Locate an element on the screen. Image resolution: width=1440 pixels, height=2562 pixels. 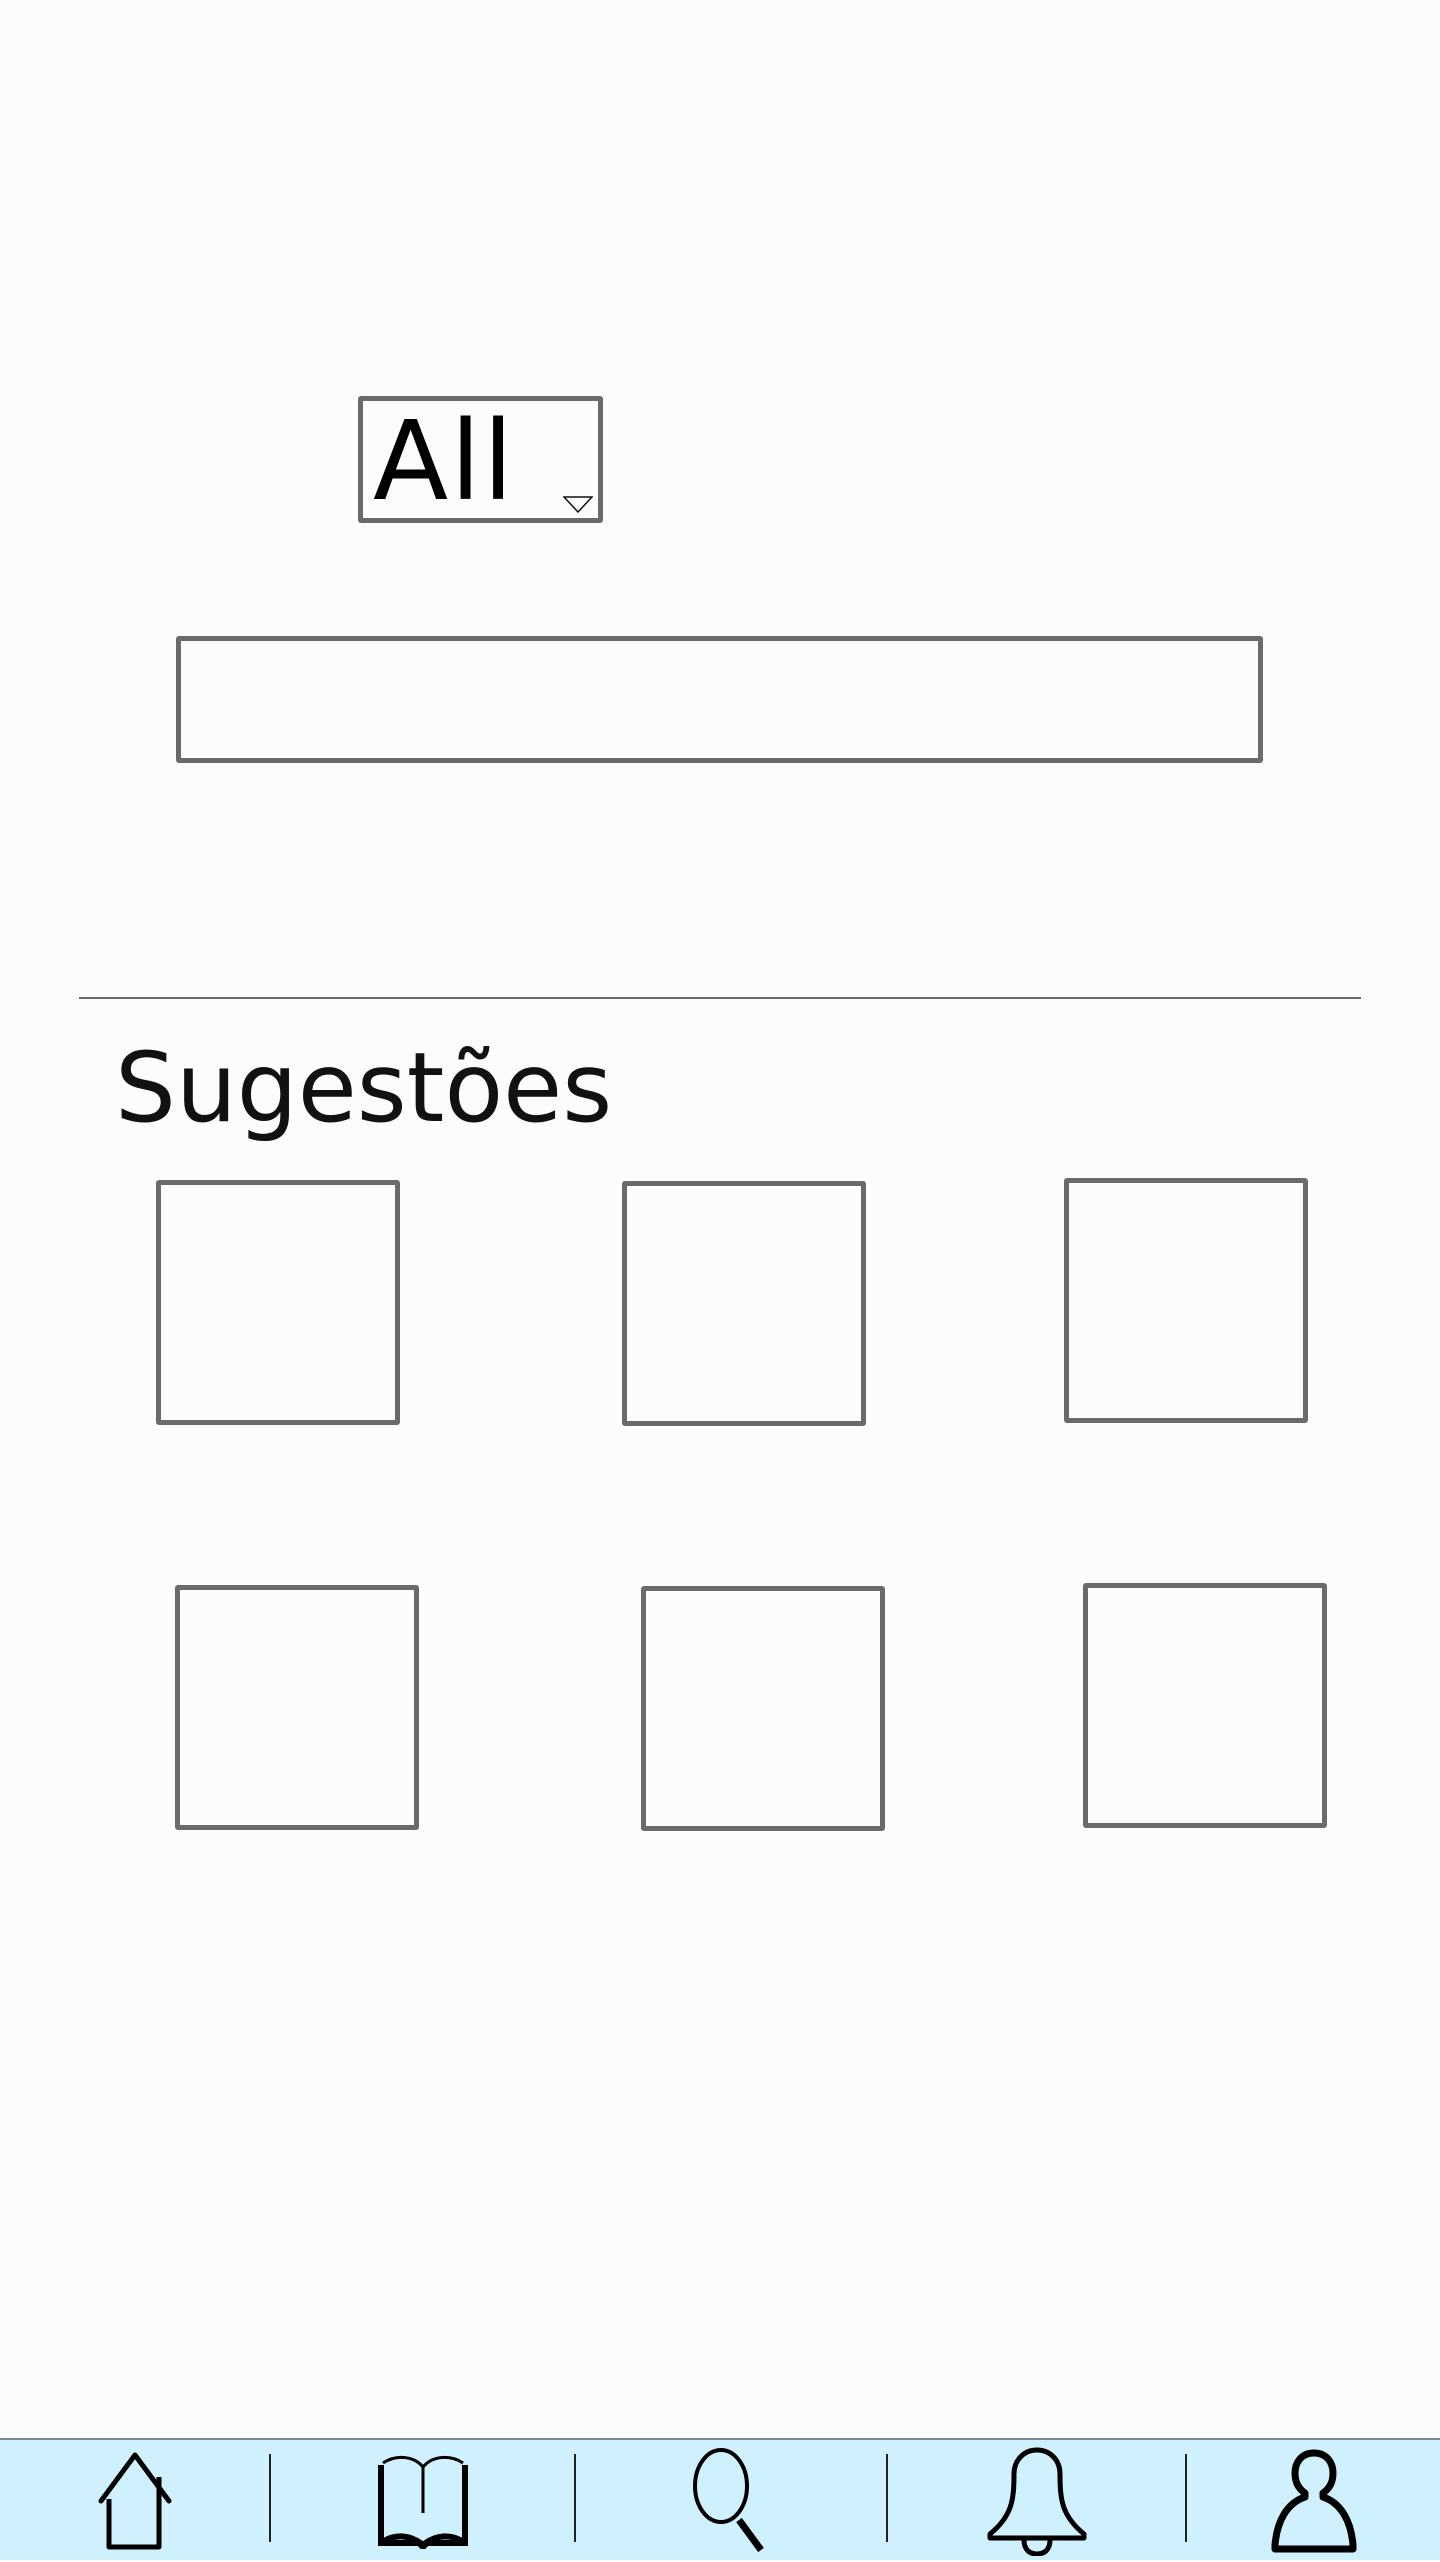
search-field is located at coordinates (719, 699).